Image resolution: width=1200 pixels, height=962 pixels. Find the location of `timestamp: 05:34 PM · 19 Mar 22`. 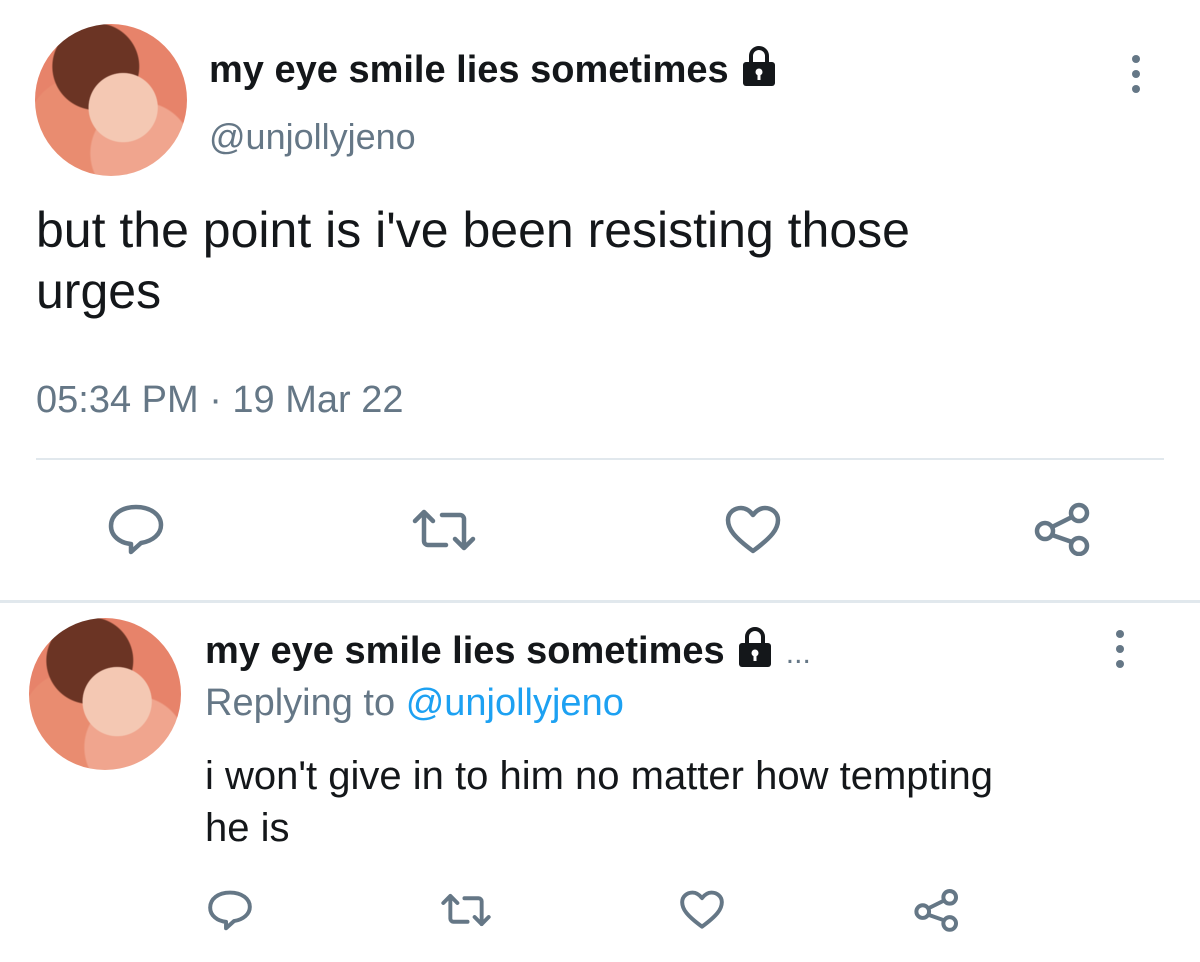

timestamp: 05:34 PM · 19 Mar 22 is located at coordinates (220, 400).